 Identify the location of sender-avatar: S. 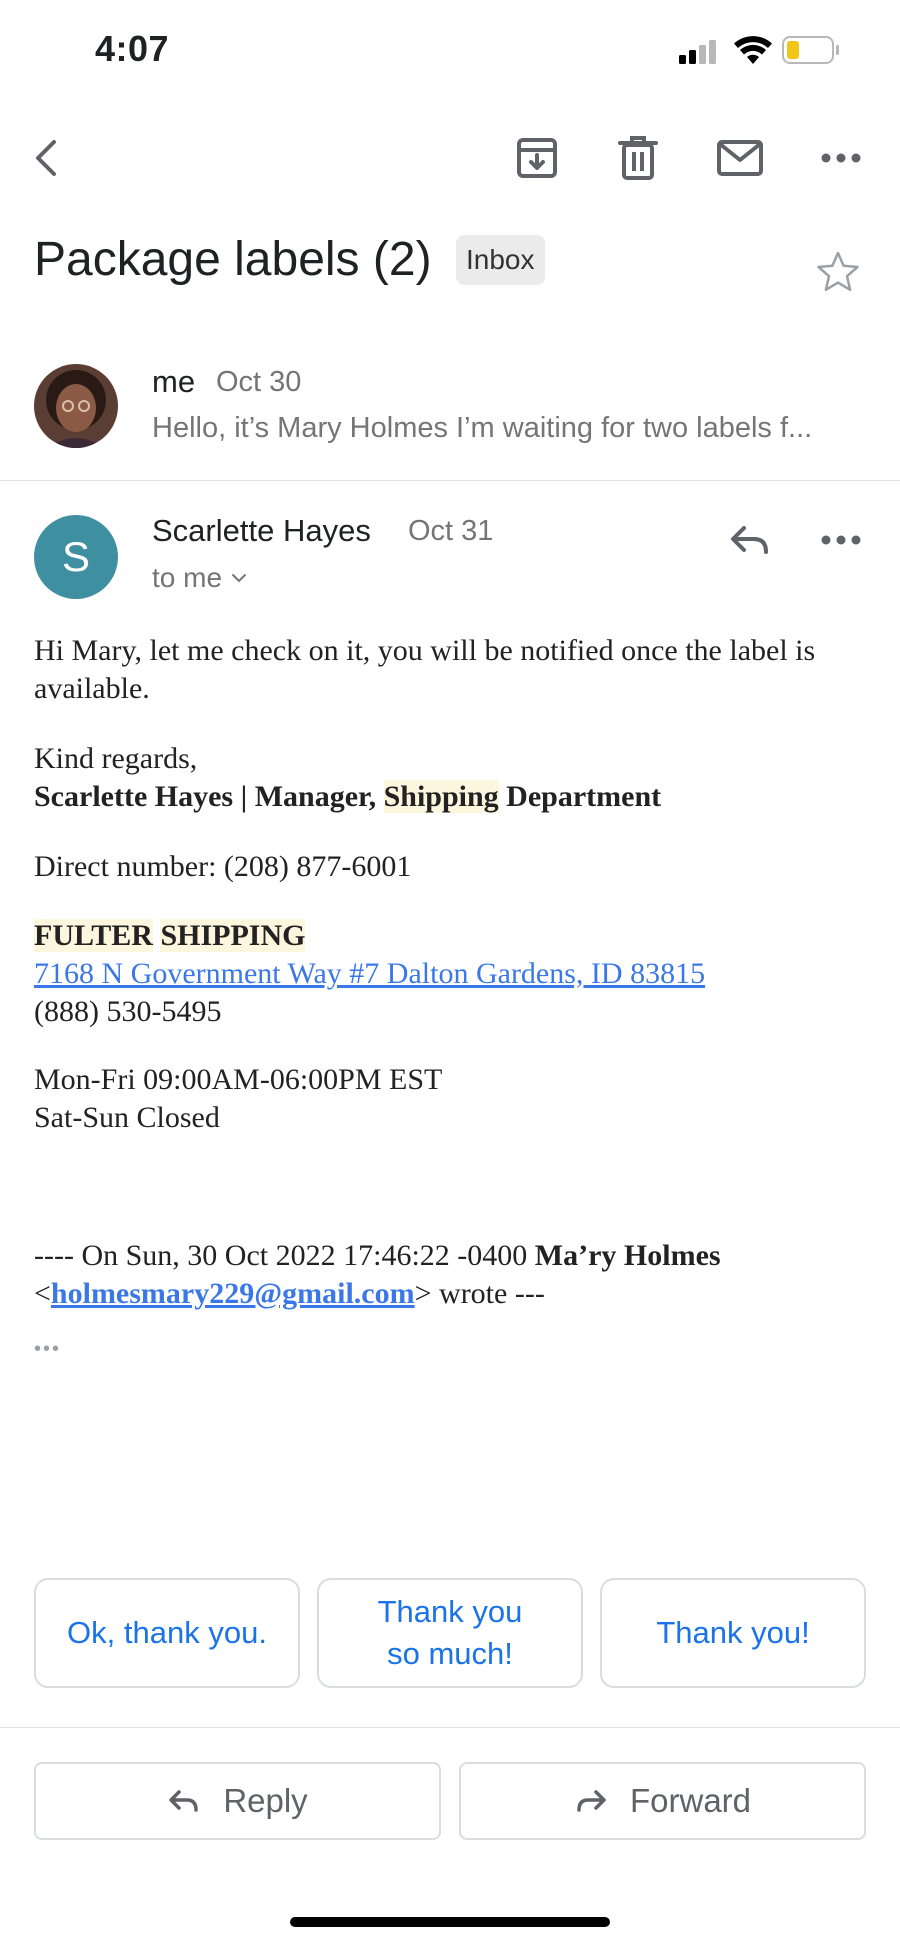
(76, 557).